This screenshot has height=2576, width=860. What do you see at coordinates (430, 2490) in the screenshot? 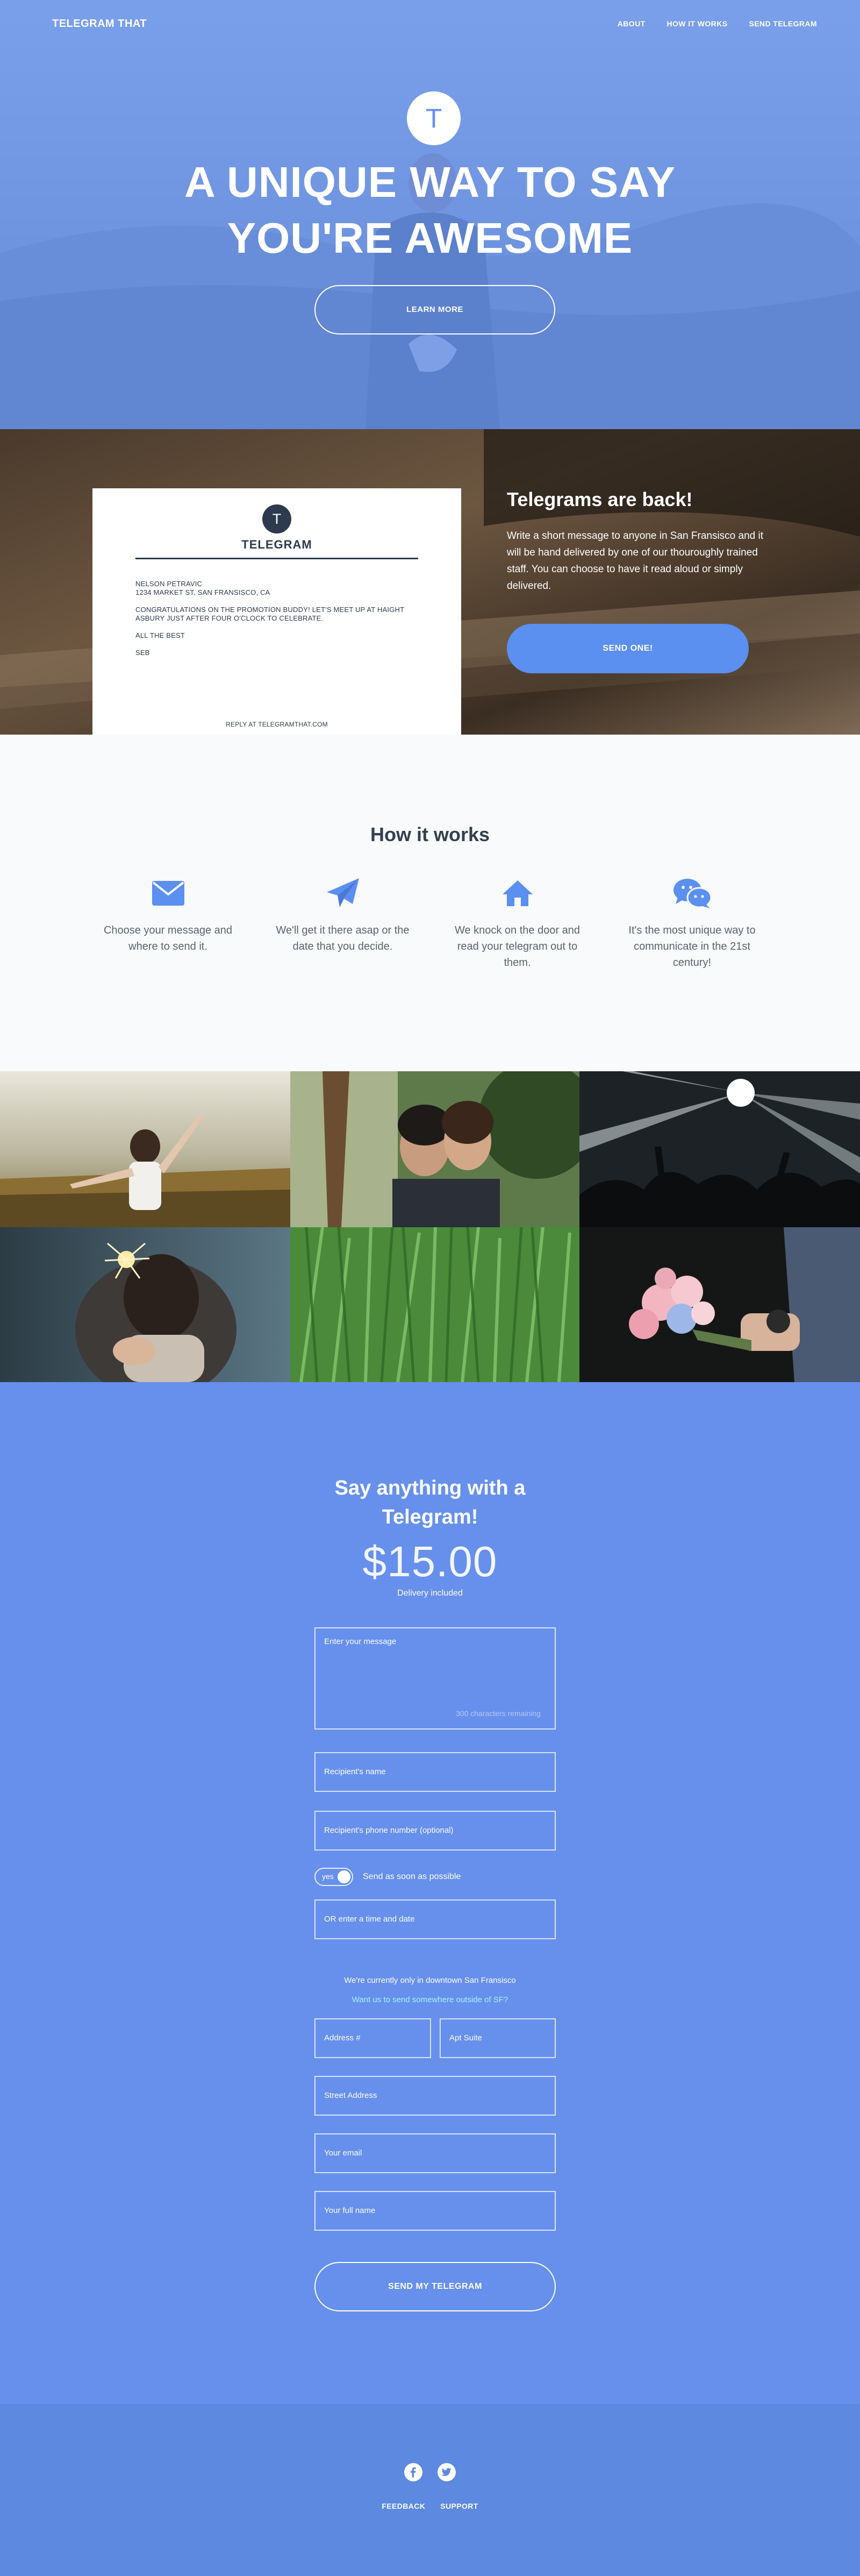
I see `footer: FEEDBACK SUPPORT` at bounding box center [430, 2490].